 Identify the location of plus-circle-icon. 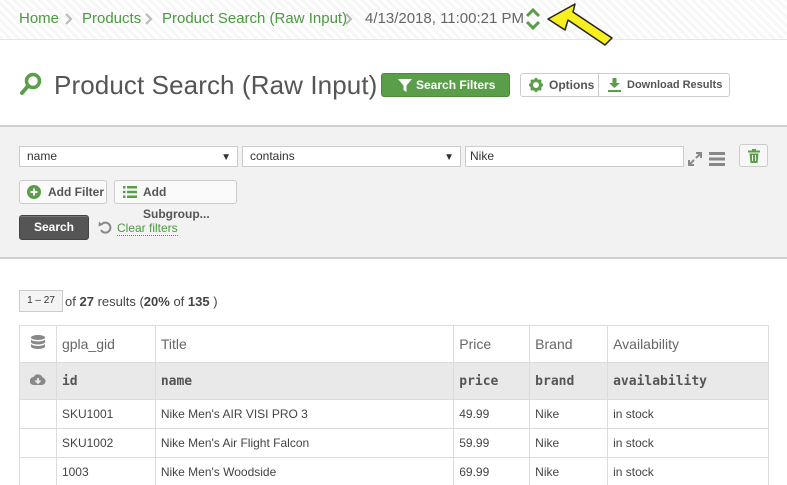
(34, 192).